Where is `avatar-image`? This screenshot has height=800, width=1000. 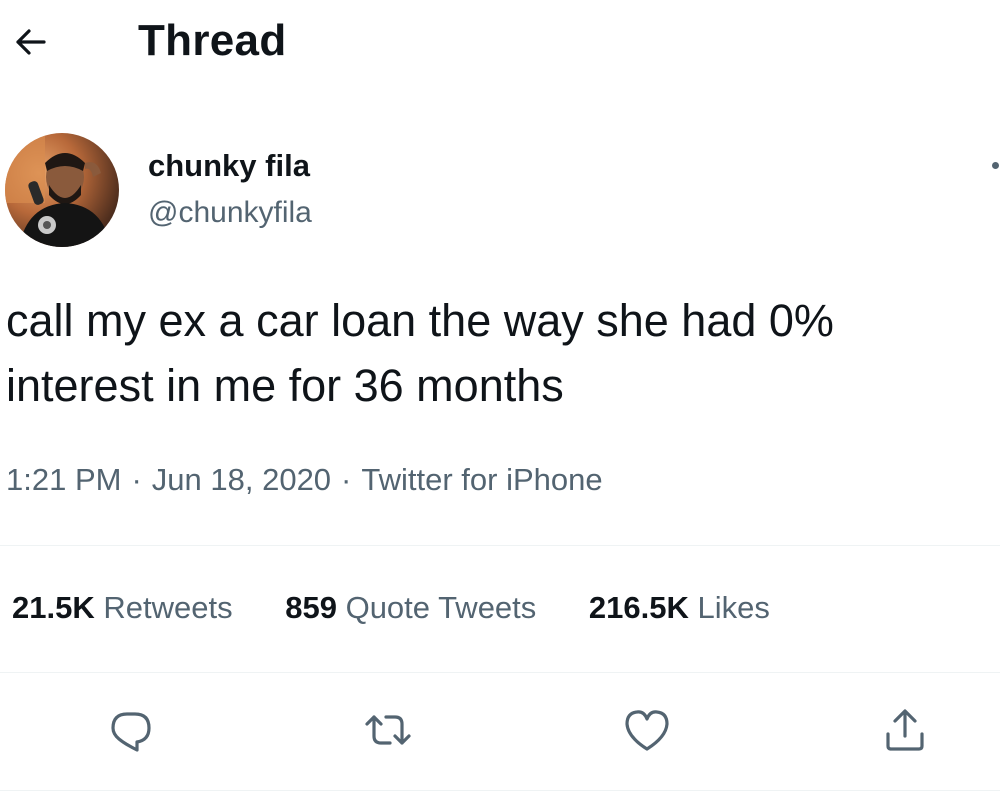
avatar-image is located at coordinates (62, 190).